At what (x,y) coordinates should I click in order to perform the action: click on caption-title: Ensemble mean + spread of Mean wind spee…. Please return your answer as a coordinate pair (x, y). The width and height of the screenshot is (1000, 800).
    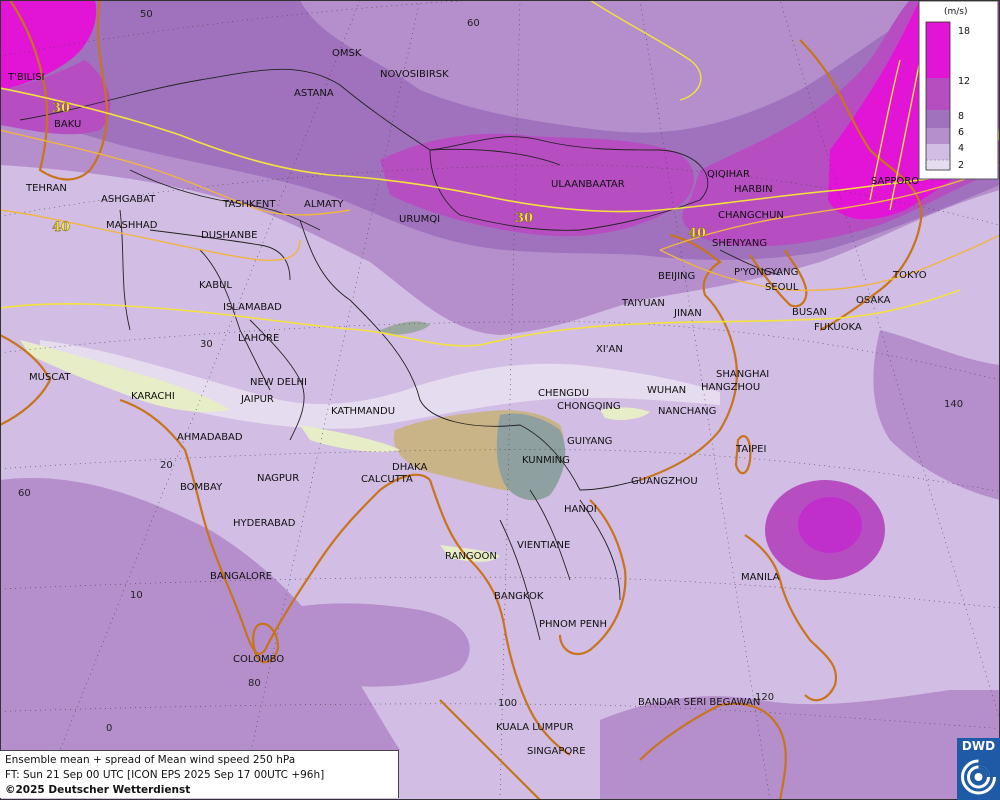
    Looking at the image, I should click on (150, 760).